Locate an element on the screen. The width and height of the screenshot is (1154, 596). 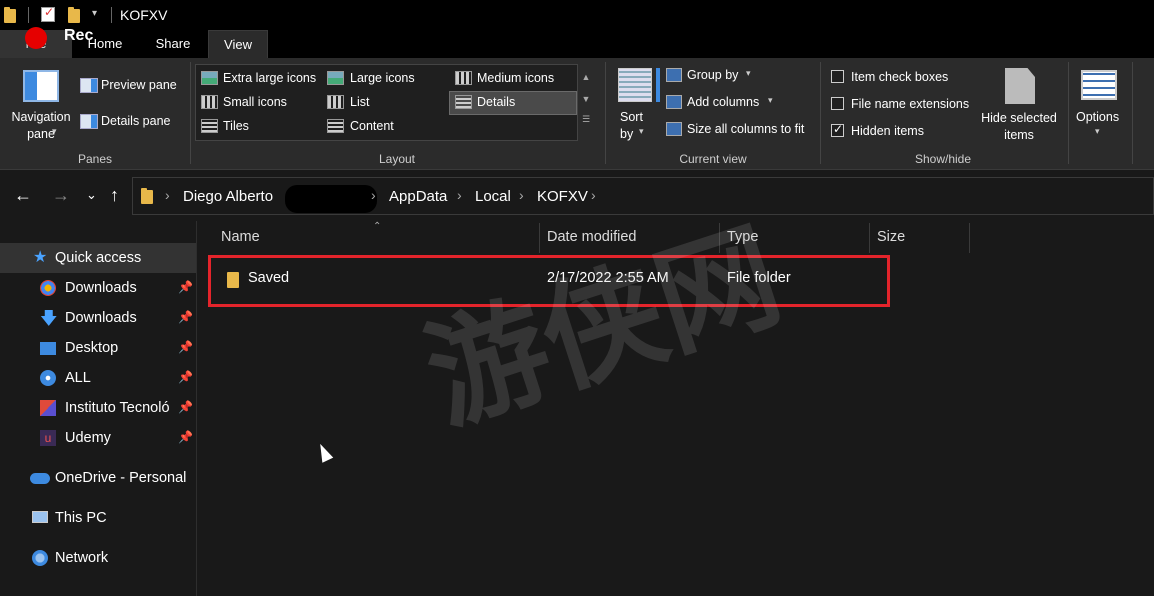
navigation-pane-dropdown-icon: ▾ is located at coordinates (54, 131).